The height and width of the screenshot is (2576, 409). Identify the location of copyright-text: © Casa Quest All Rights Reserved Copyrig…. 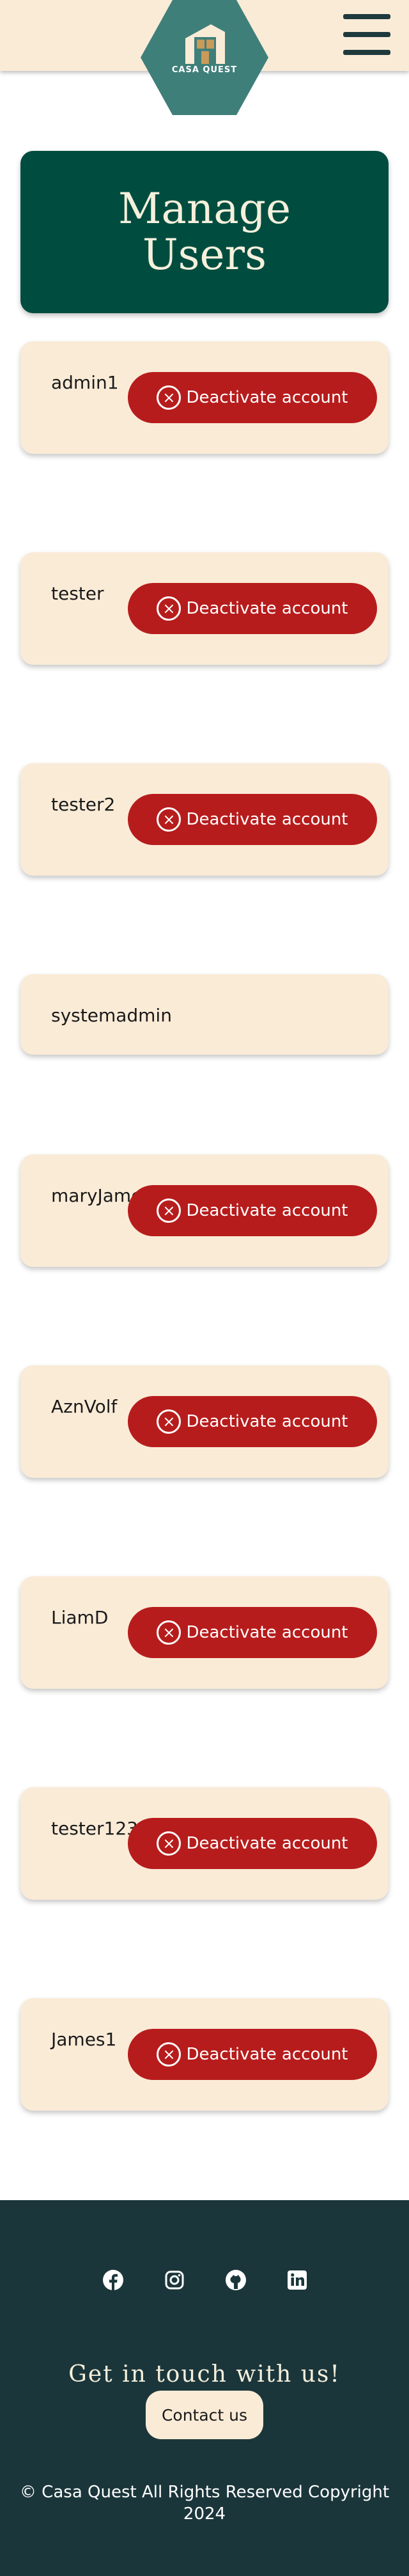
(204, 2503).